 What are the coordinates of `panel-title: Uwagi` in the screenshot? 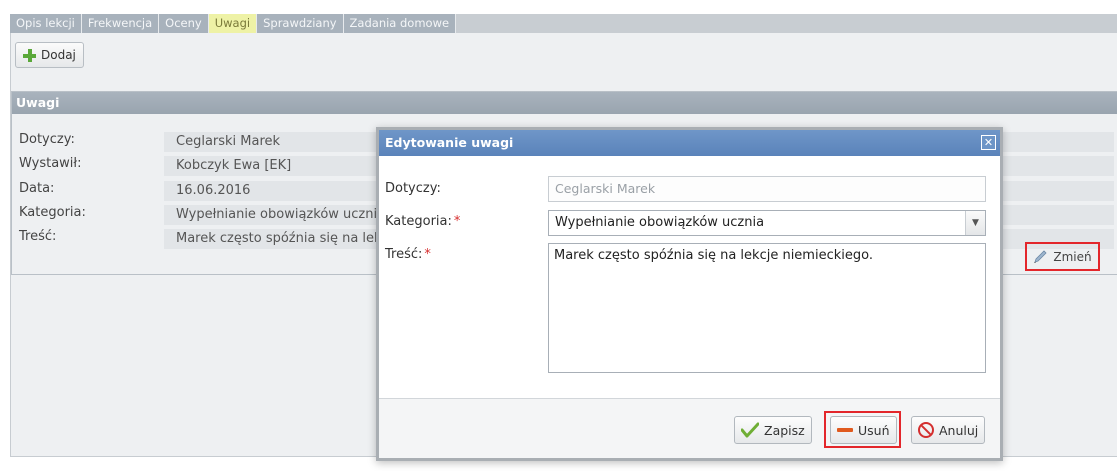 It's located at (564, 103).